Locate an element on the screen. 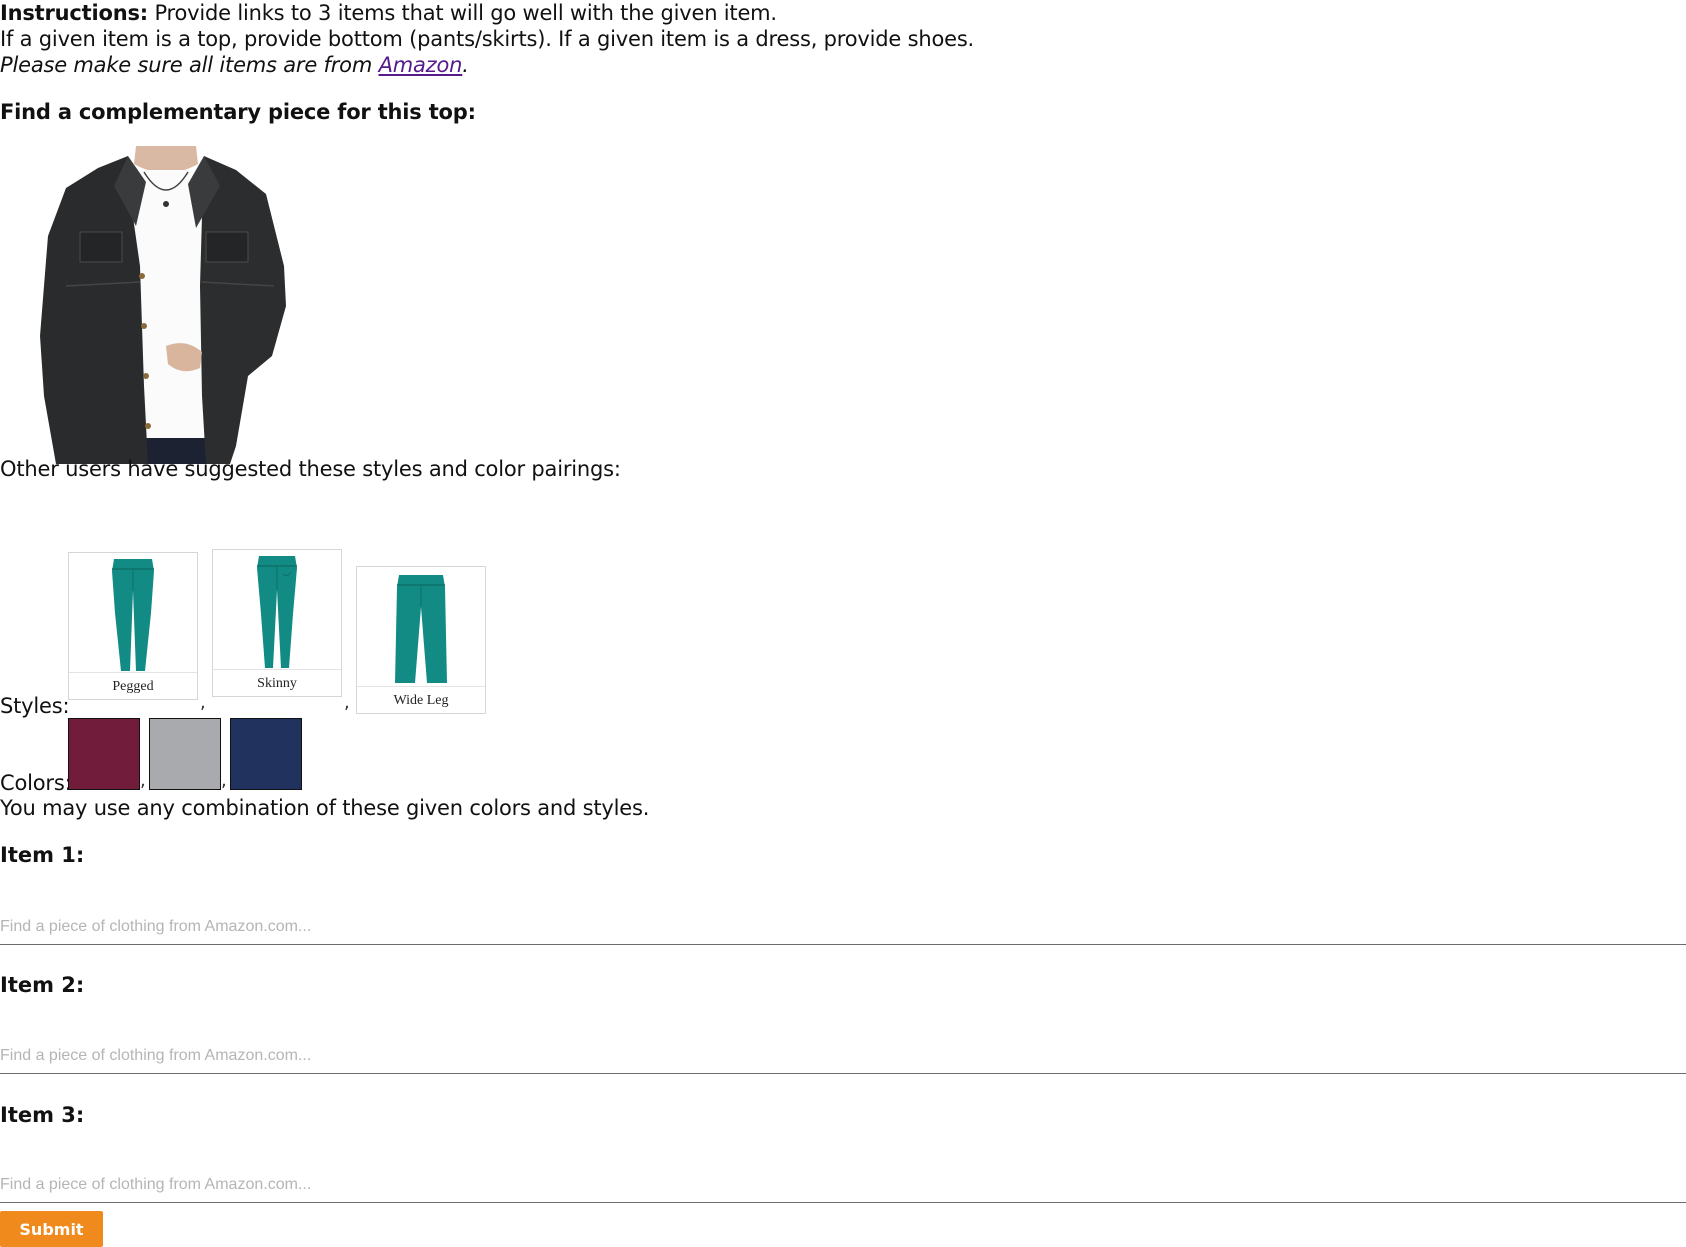 This screenshot has height=1247, width=1686. item-3-label: Item 3: is located at coordinates (42, 1115).